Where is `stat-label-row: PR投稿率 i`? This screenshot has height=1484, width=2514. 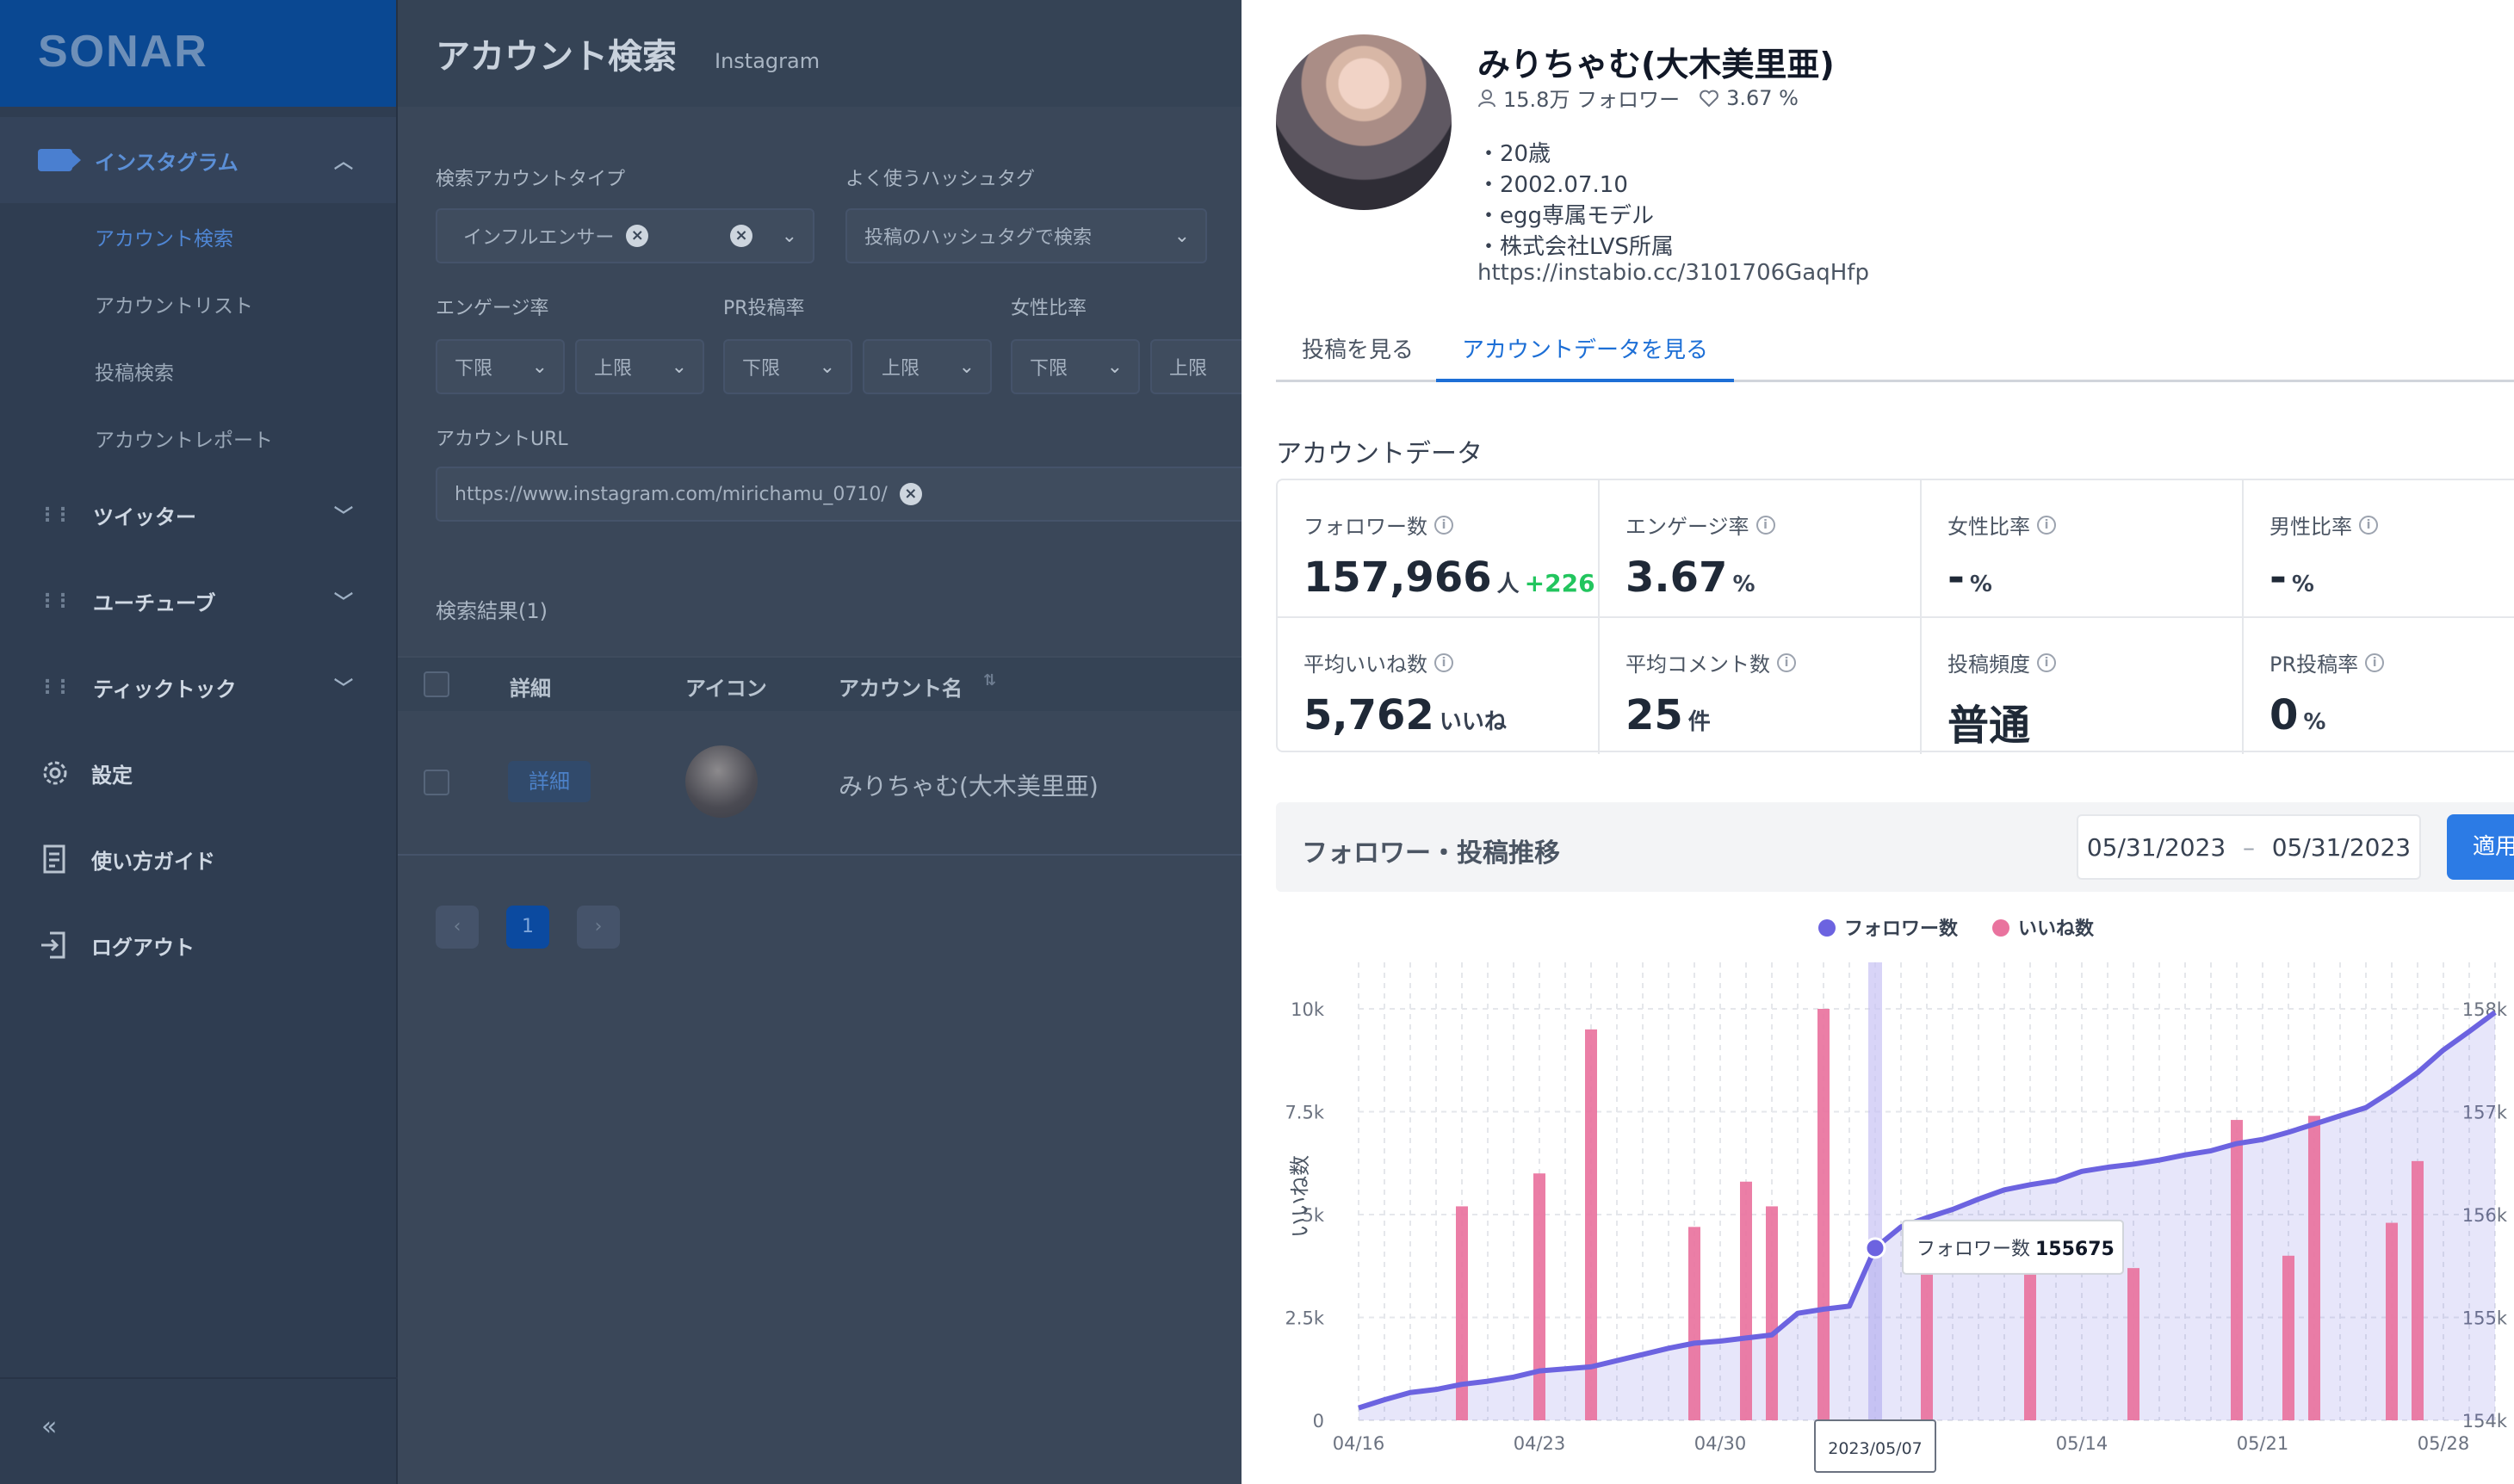
stat-label-row: PR投稿率 i is located at coordinates (2391, 662).